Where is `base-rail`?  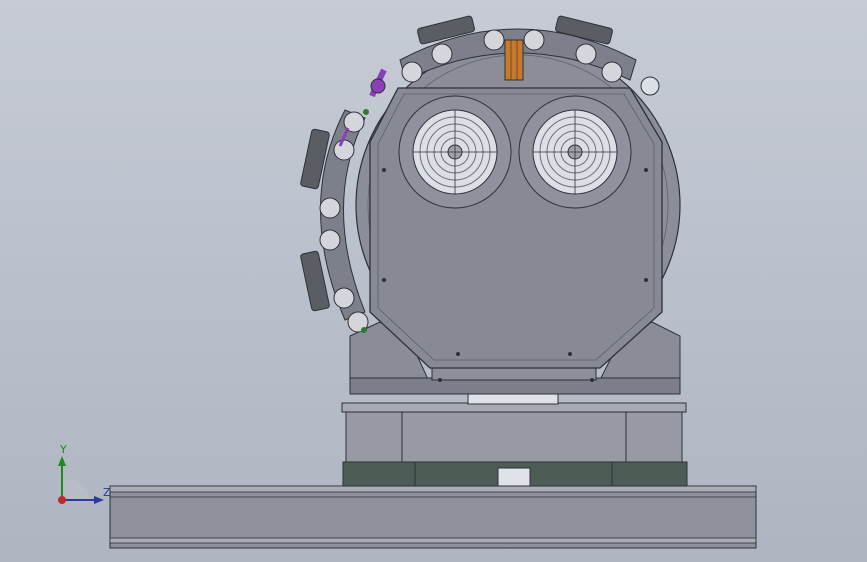
base-rail is located at coordinates (433, 517).